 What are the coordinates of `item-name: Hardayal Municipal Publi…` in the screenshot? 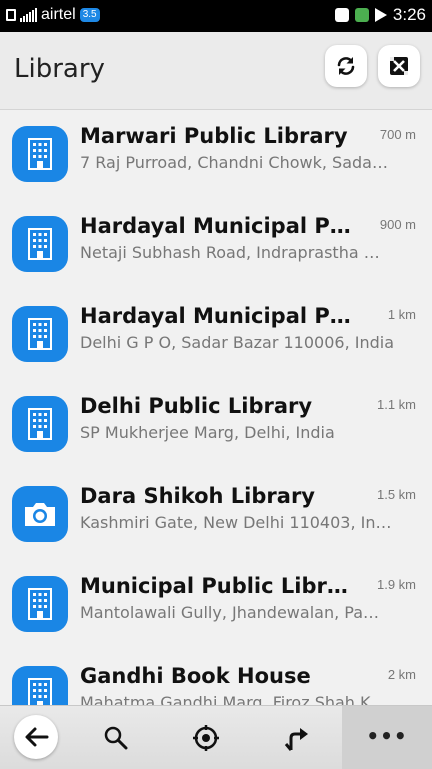 It's located at (220, 316).